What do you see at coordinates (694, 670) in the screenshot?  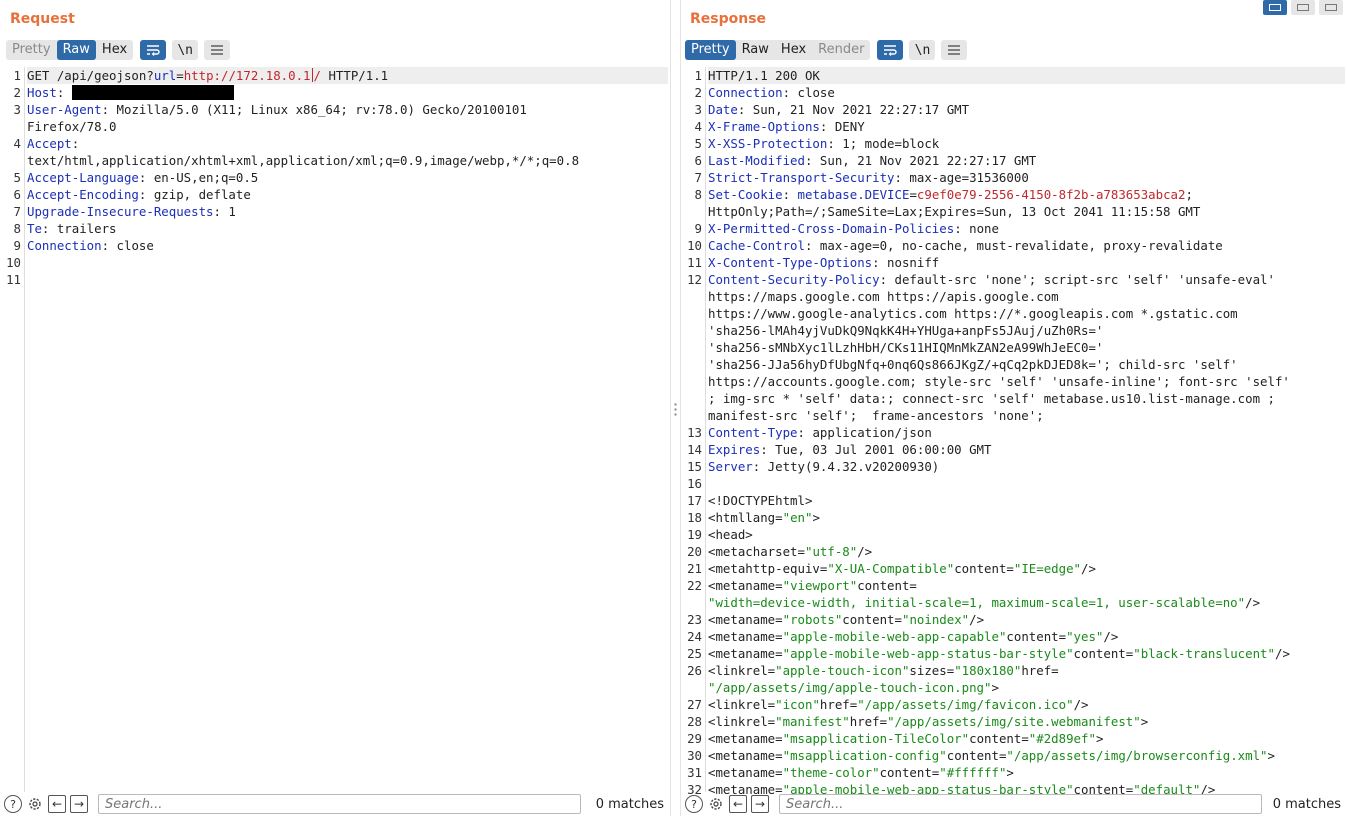 I see `line-number: 26` at bounding box center [694, 670].